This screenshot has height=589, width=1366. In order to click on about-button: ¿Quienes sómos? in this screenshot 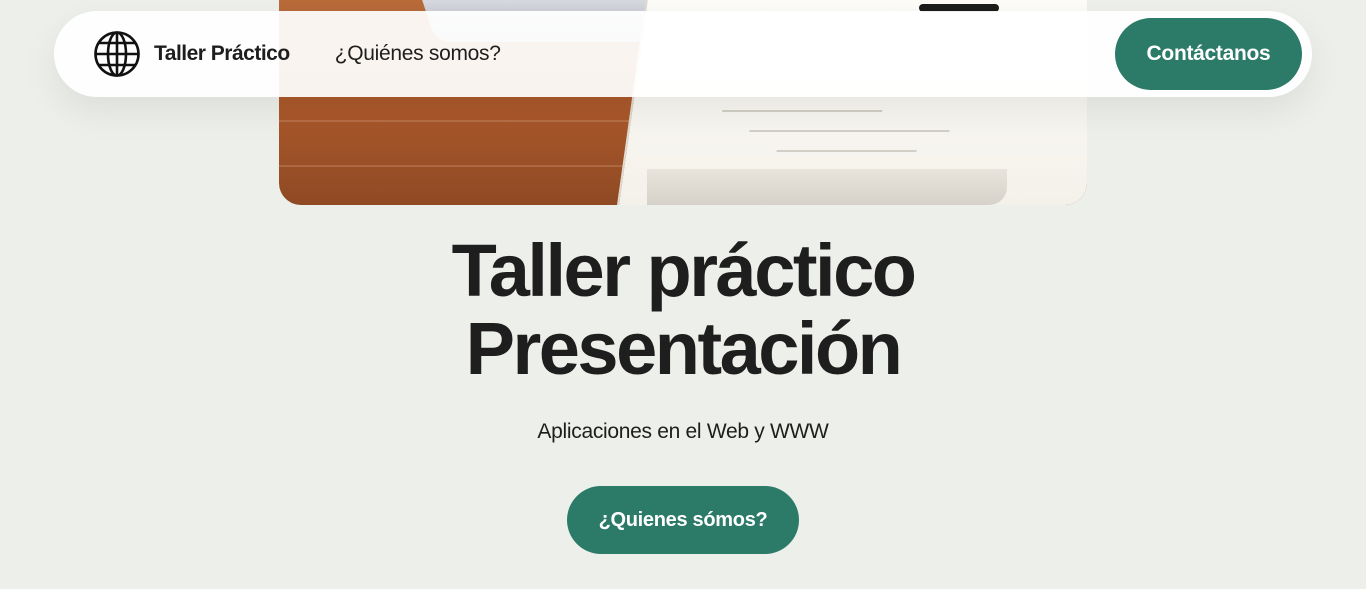, I will do `click(683, 520)`.